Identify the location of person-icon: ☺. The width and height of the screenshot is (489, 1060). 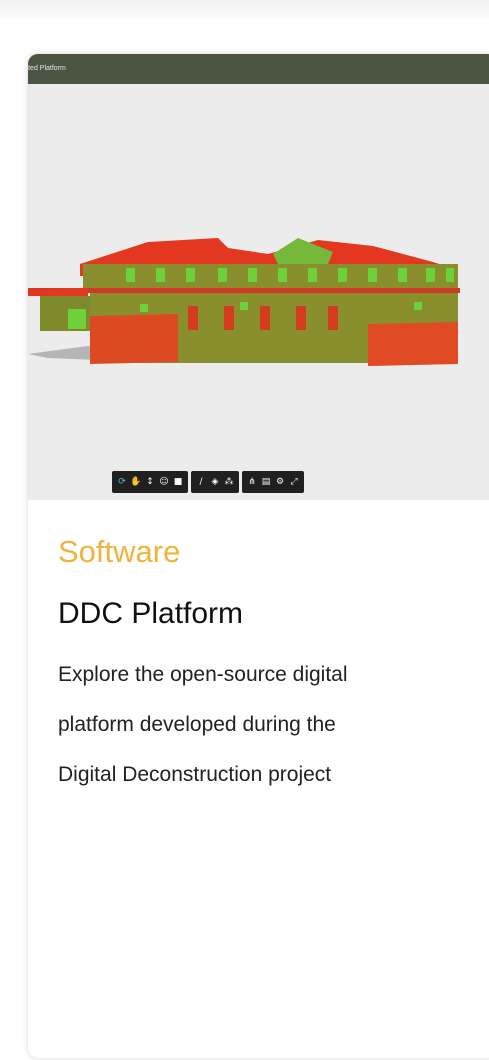
(164, 482).